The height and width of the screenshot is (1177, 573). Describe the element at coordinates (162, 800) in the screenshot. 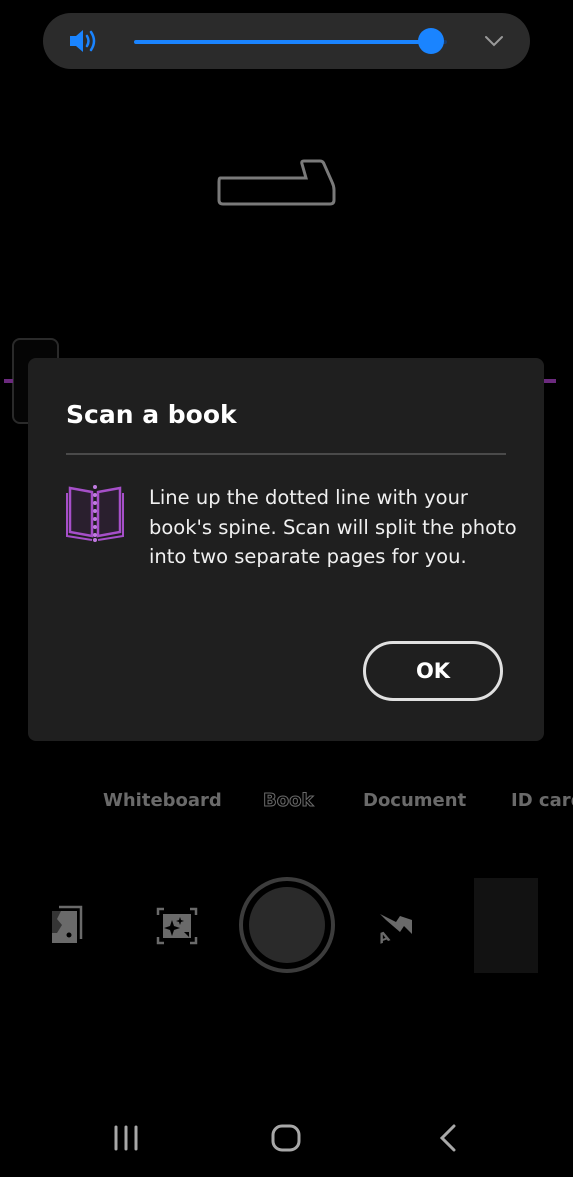

I see `mode-tab-whiteboard: Whiteboard` at that location.